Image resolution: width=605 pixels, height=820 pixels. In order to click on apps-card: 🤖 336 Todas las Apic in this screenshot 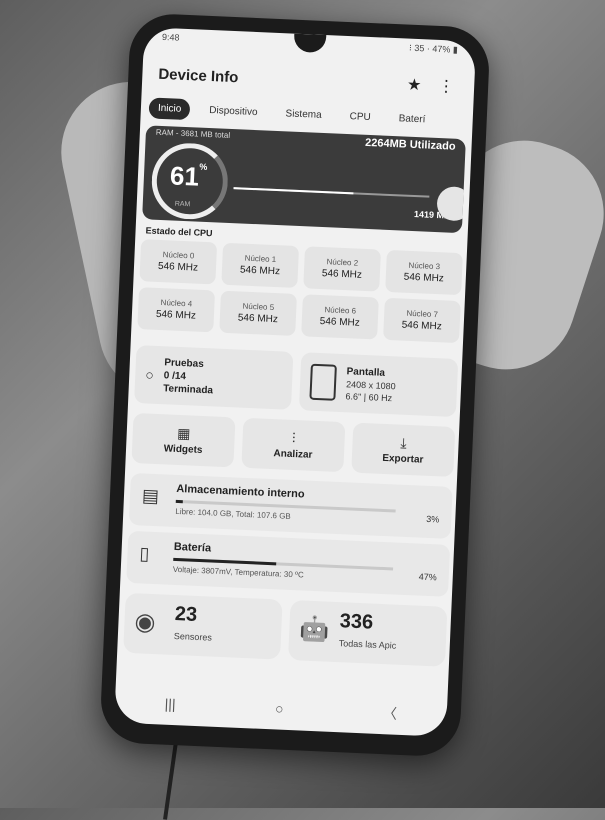, I will do `click(367, 633)`.